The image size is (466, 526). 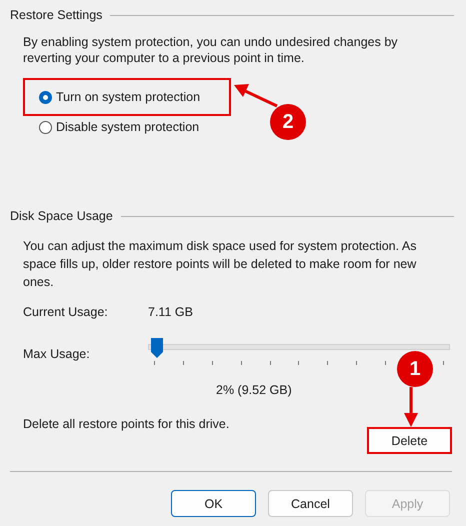 I want to click on max-usage-label: Max Usage:, so click(x=57, y=354).